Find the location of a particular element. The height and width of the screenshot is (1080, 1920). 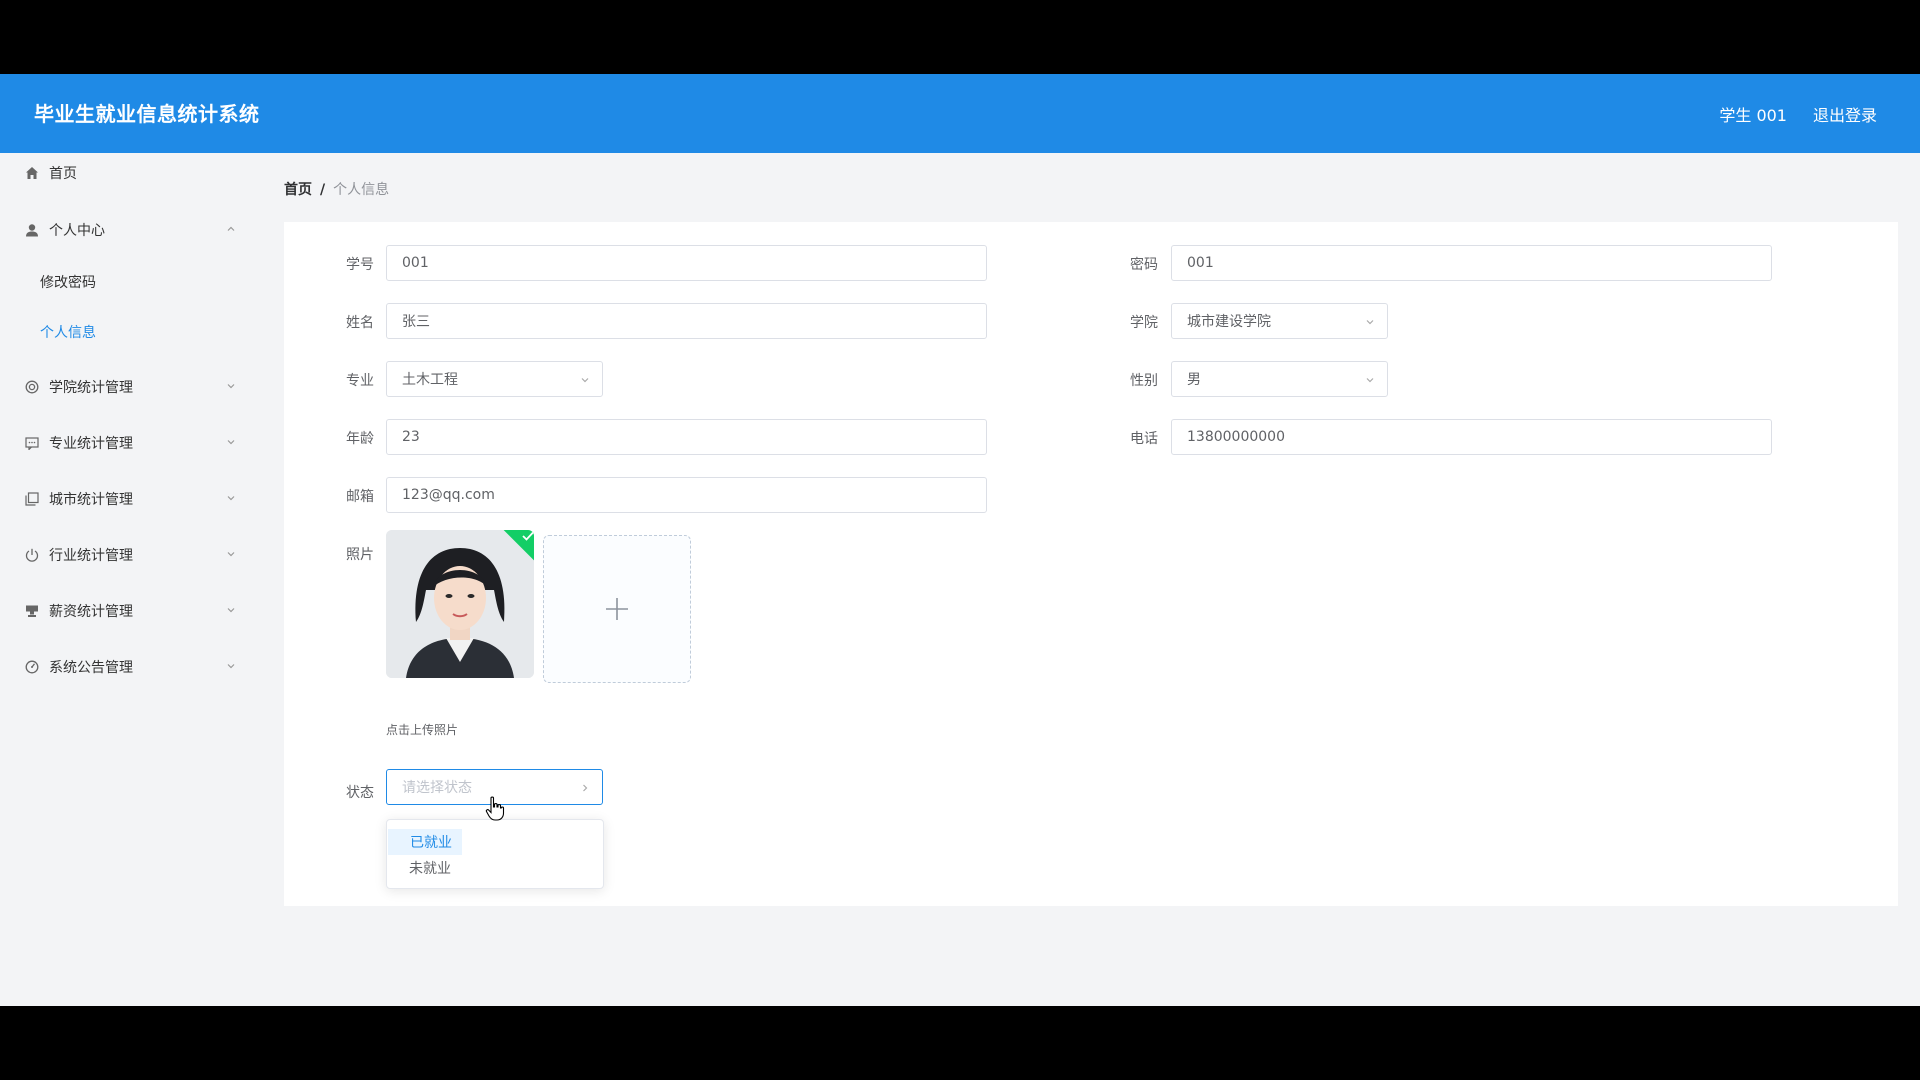

college-select: 城市建设学院 is located at coordinates (1279, 321).